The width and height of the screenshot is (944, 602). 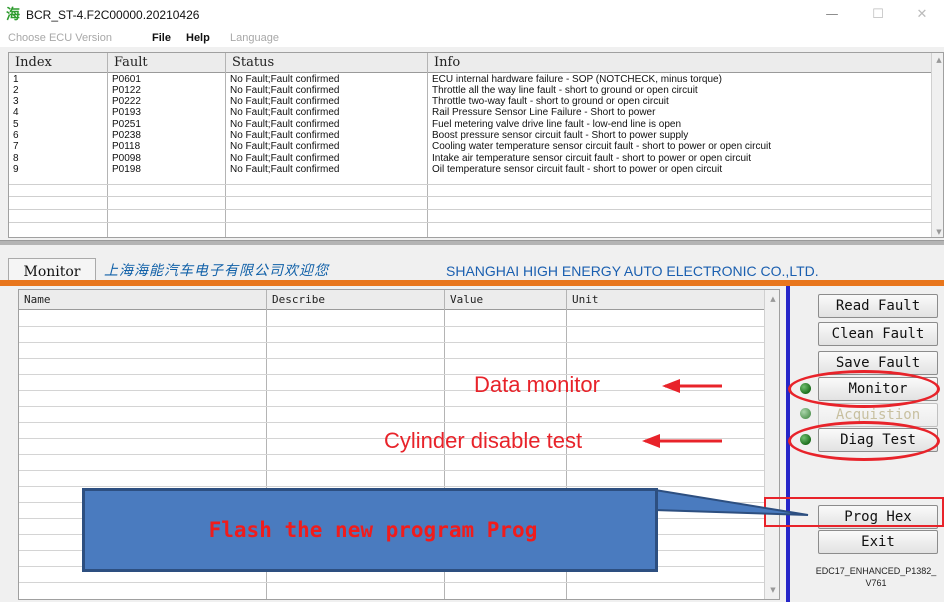 I want to click on exit-button: Exit, so click(x=878, y=542).